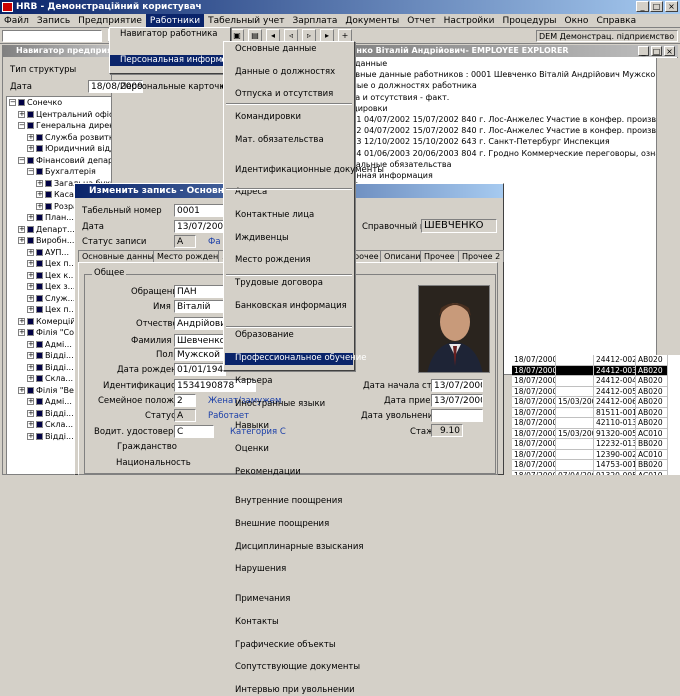 The image size is (680, 696). What do you see at coordinates (596, 381) in the screenshot?
I see `table-row: 18/07/2000 24412-004 AB020` at bounding box center [596, 381].